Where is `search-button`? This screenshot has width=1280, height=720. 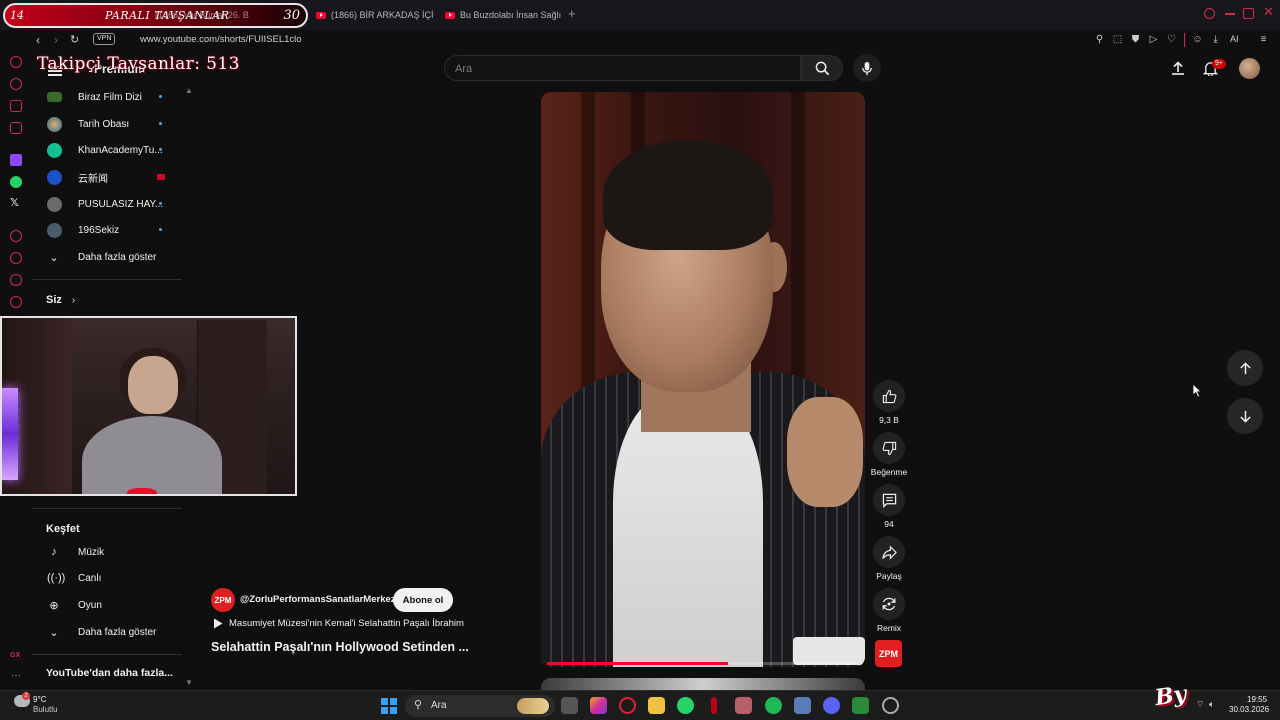
search-button is located at coordinates (822, 68).